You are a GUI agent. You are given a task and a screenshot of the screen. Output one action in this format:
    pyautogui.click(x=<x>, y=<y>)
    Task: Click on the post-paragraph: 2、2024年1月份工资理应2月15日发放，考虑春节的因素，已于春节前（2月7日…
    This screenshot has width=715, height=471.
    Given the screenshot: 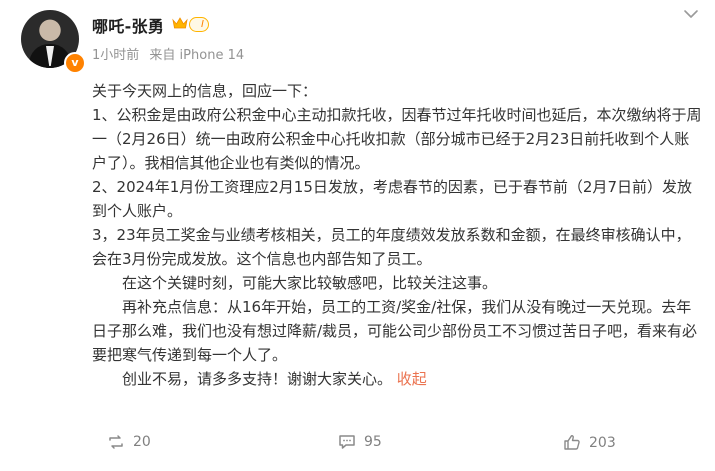 What is the action you would take?
    pyautogui.click(x=392, y=199)
    